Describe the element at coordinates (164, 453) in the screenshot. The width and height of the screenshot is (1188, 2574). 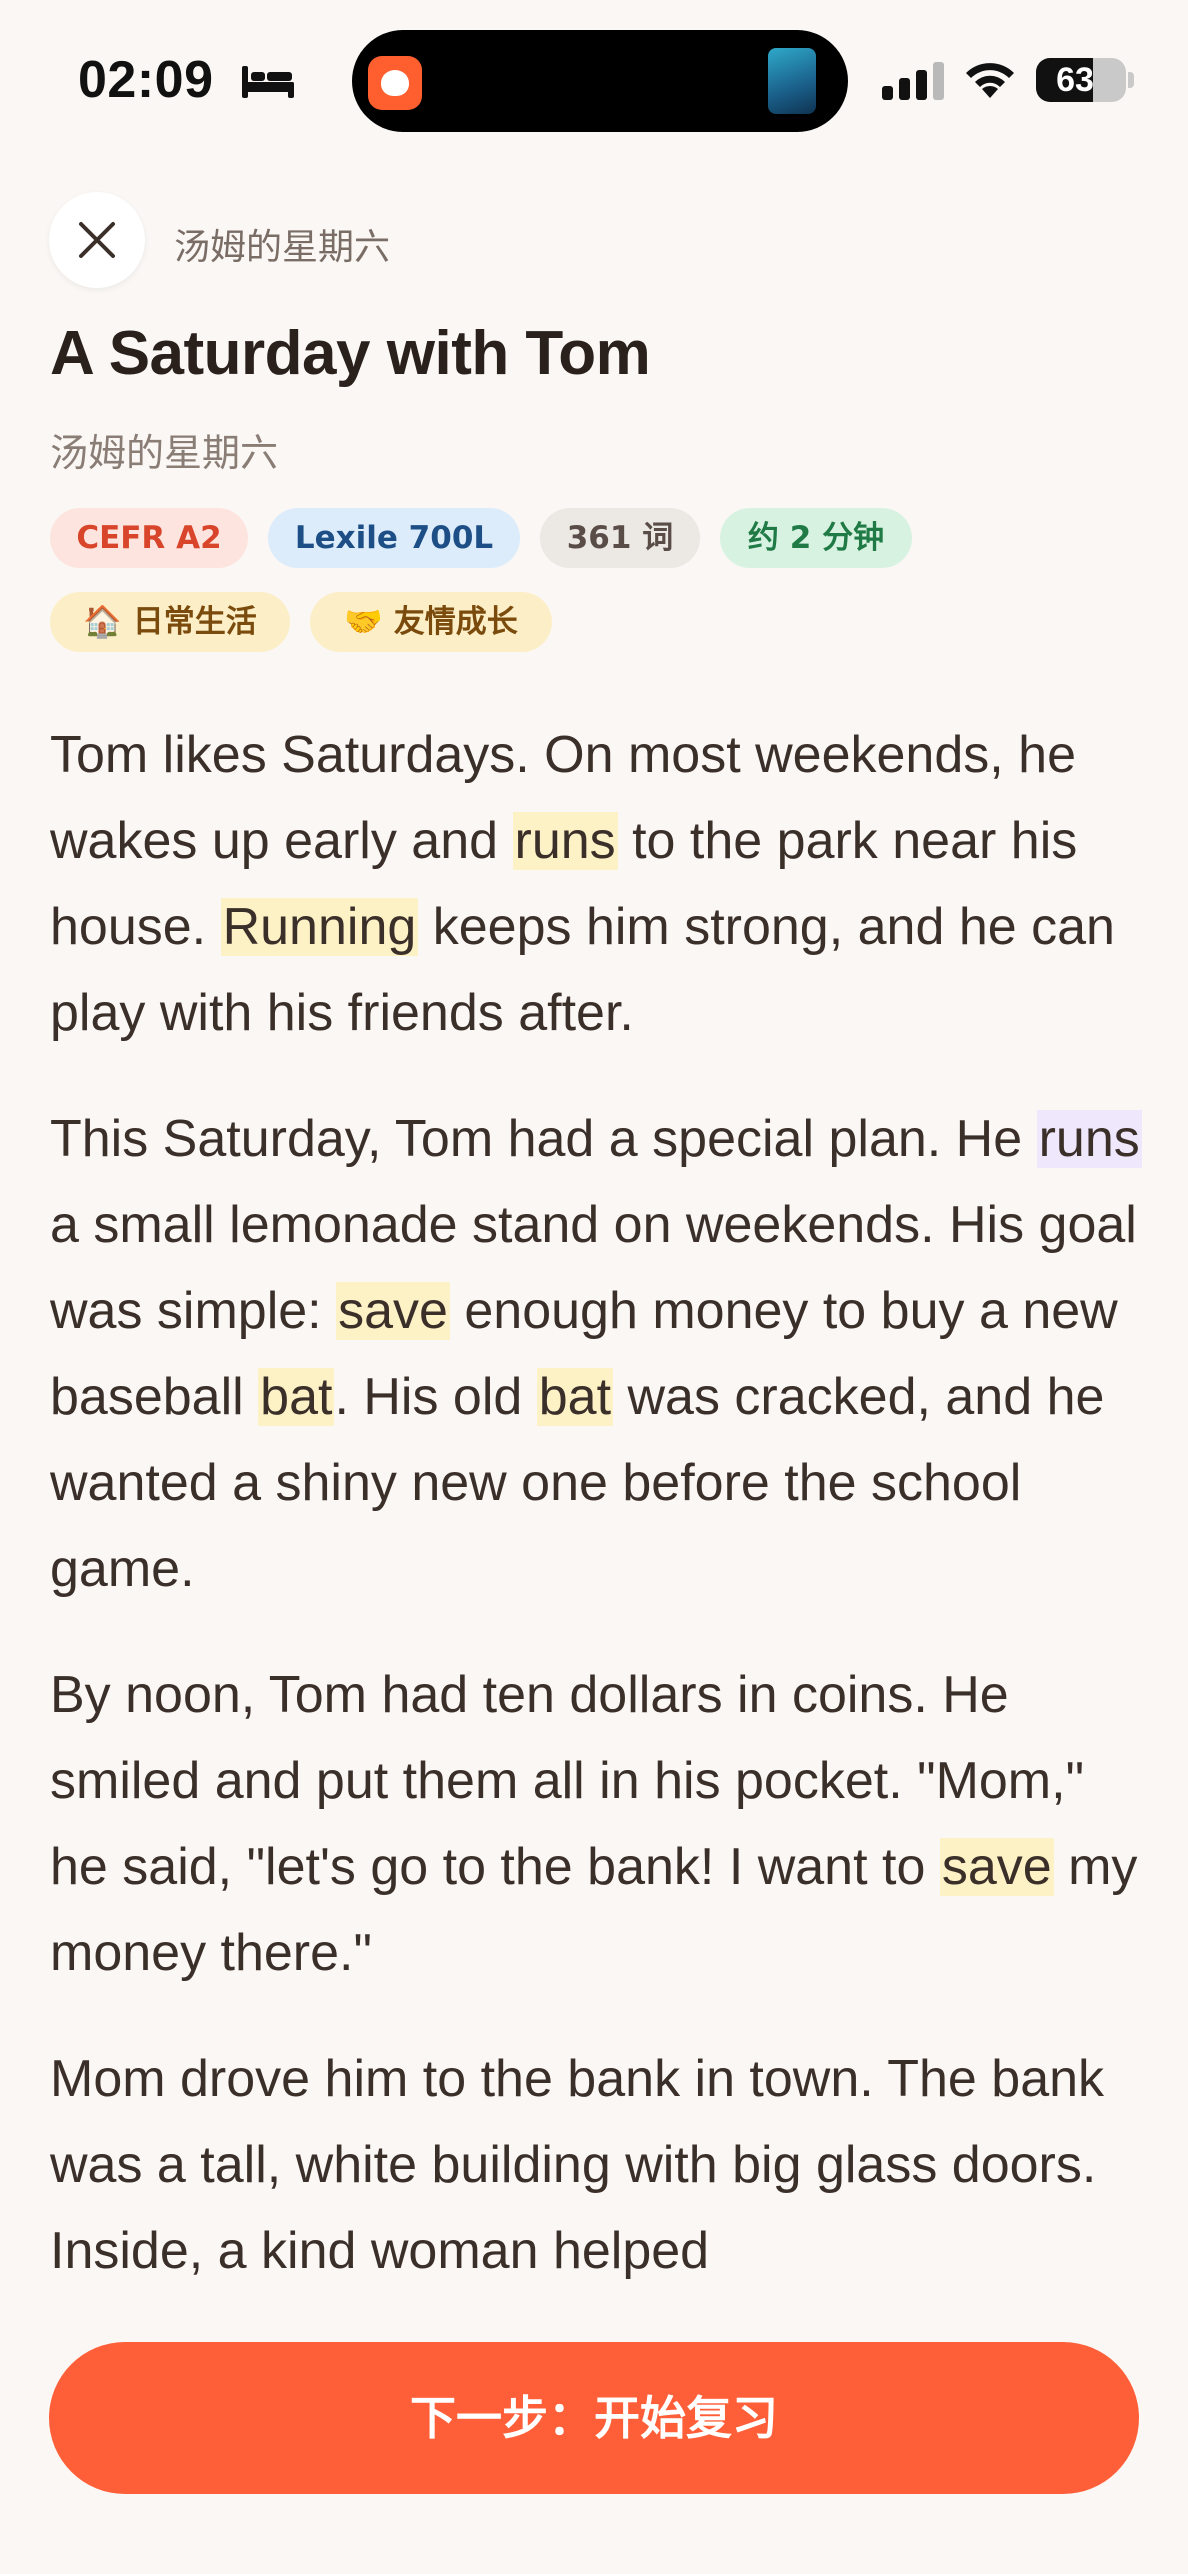
I see `story-subtitle: 汤姆的星期六` at that location.